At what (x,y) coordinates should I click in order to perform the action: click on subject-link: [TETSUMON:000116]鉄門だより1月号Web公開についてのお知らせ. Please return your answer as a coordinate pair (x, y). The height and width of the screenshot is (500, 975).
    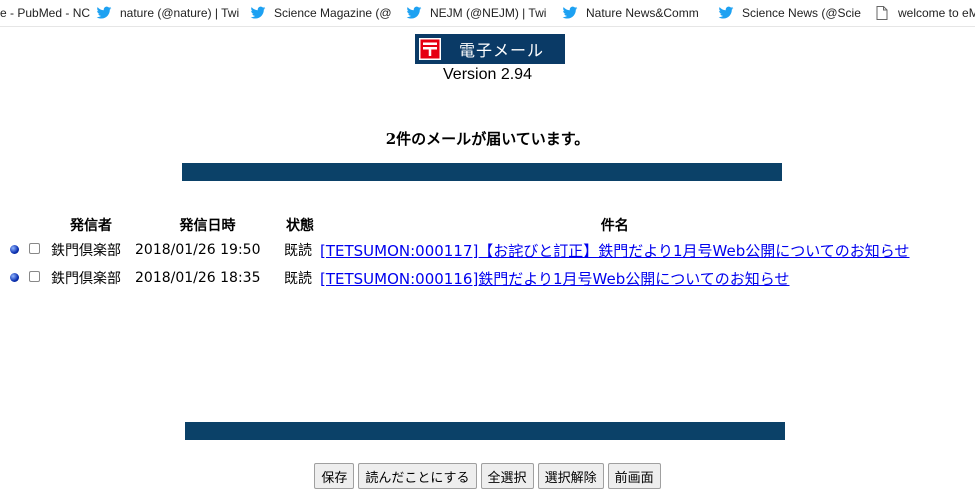
    Looking at the image, I should click on (555, 279).